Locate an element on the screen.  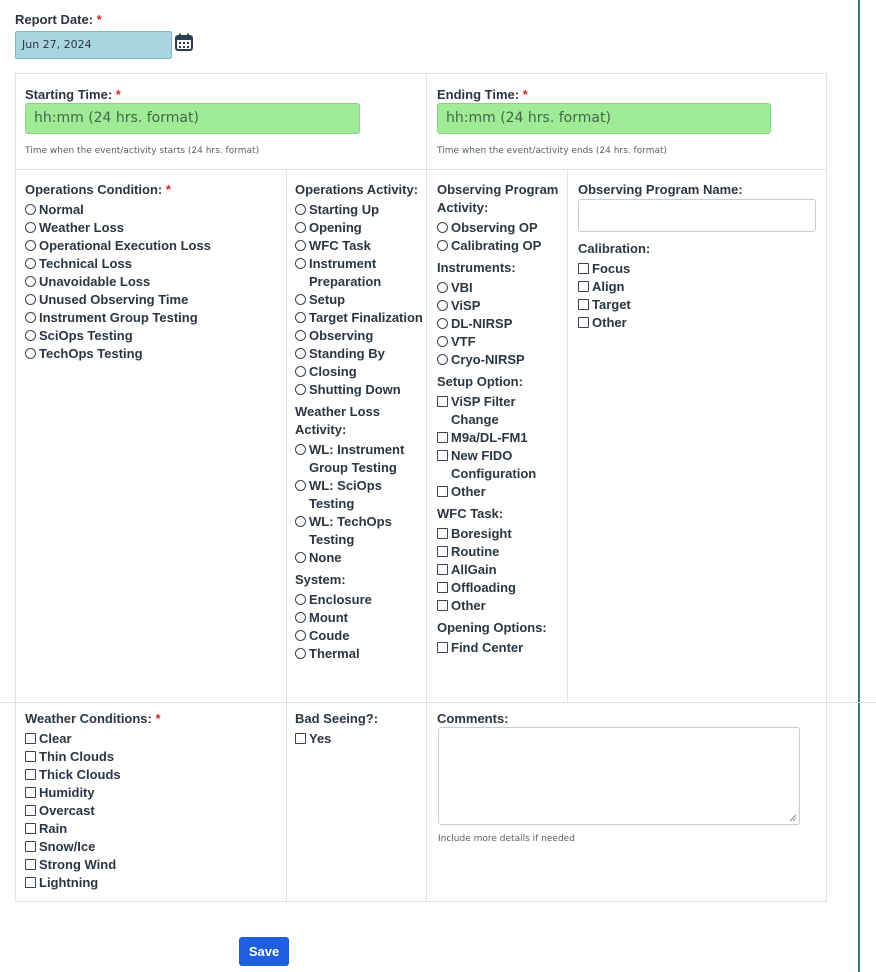
report-date-label: Report Date: * is located at coordinates (58, 19).